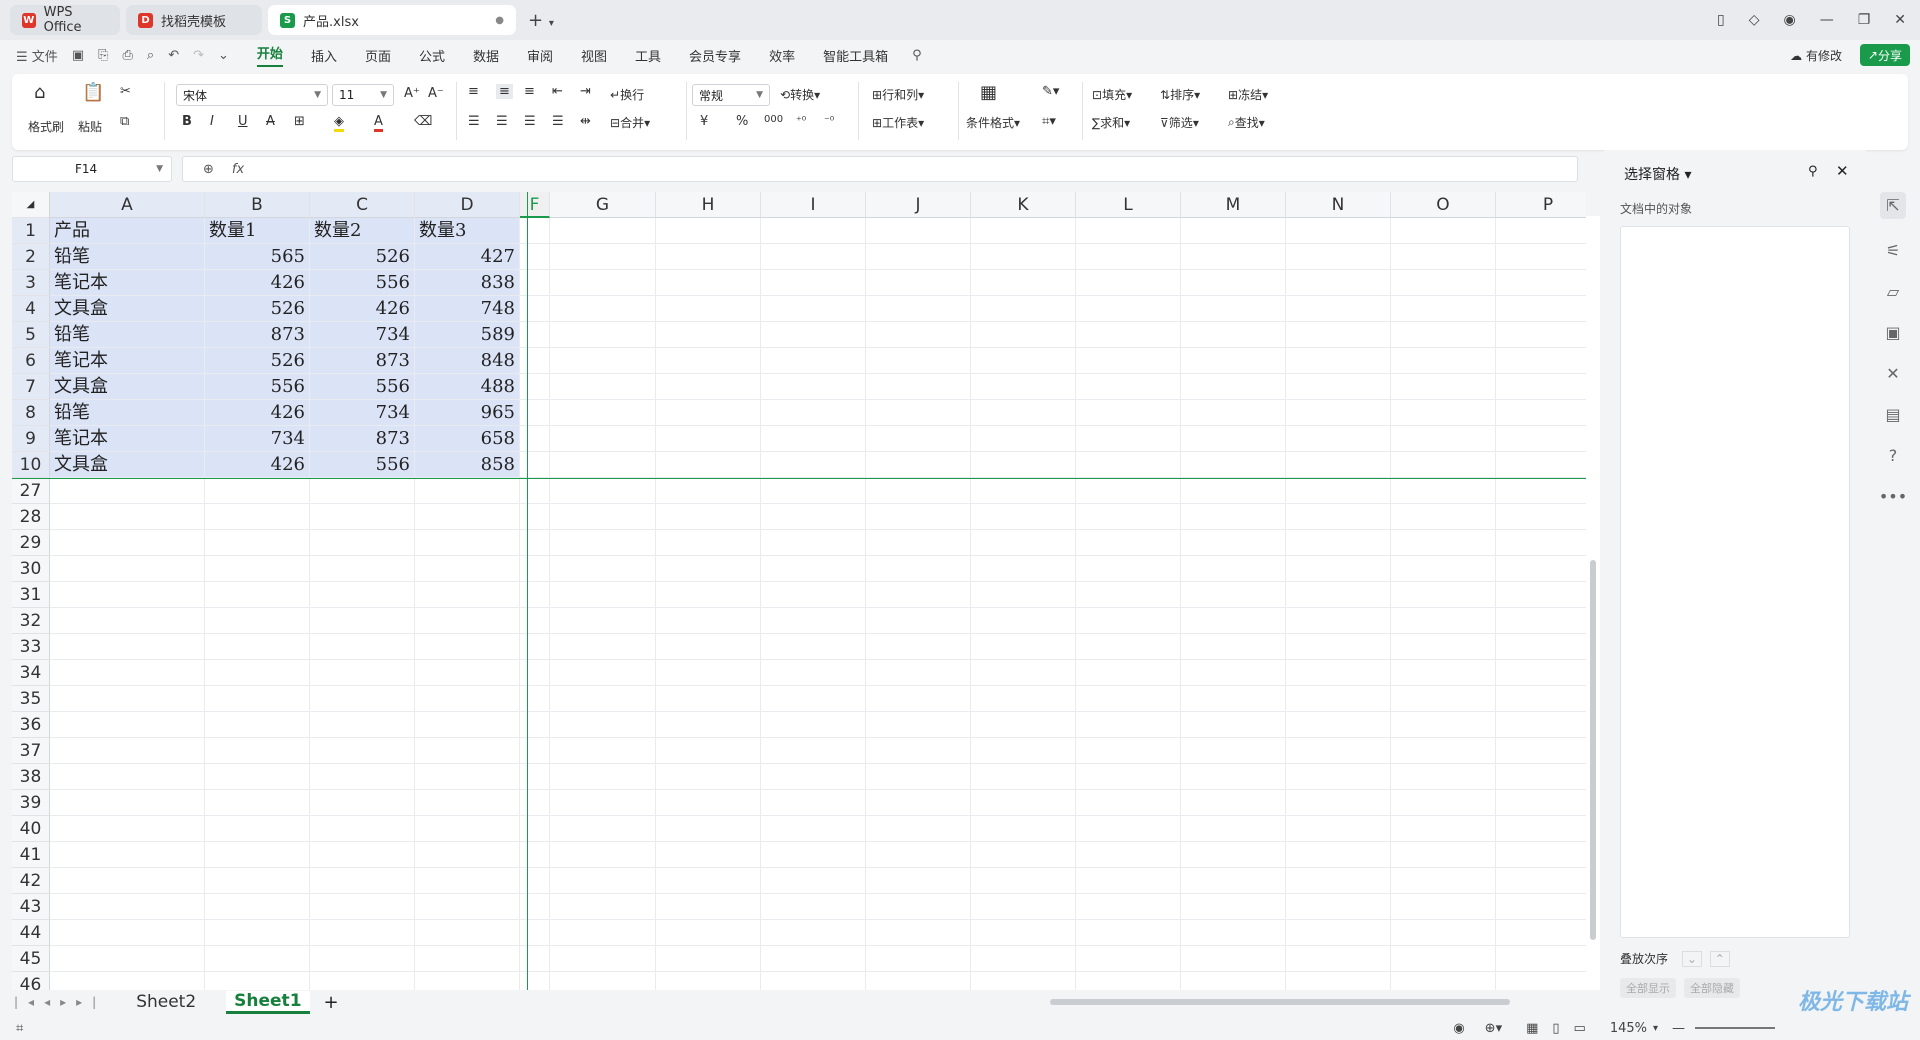 Image resolution: width=1920 pixels, height=1040 pixels. I want to click on row-header: 44, so click(31, 933).